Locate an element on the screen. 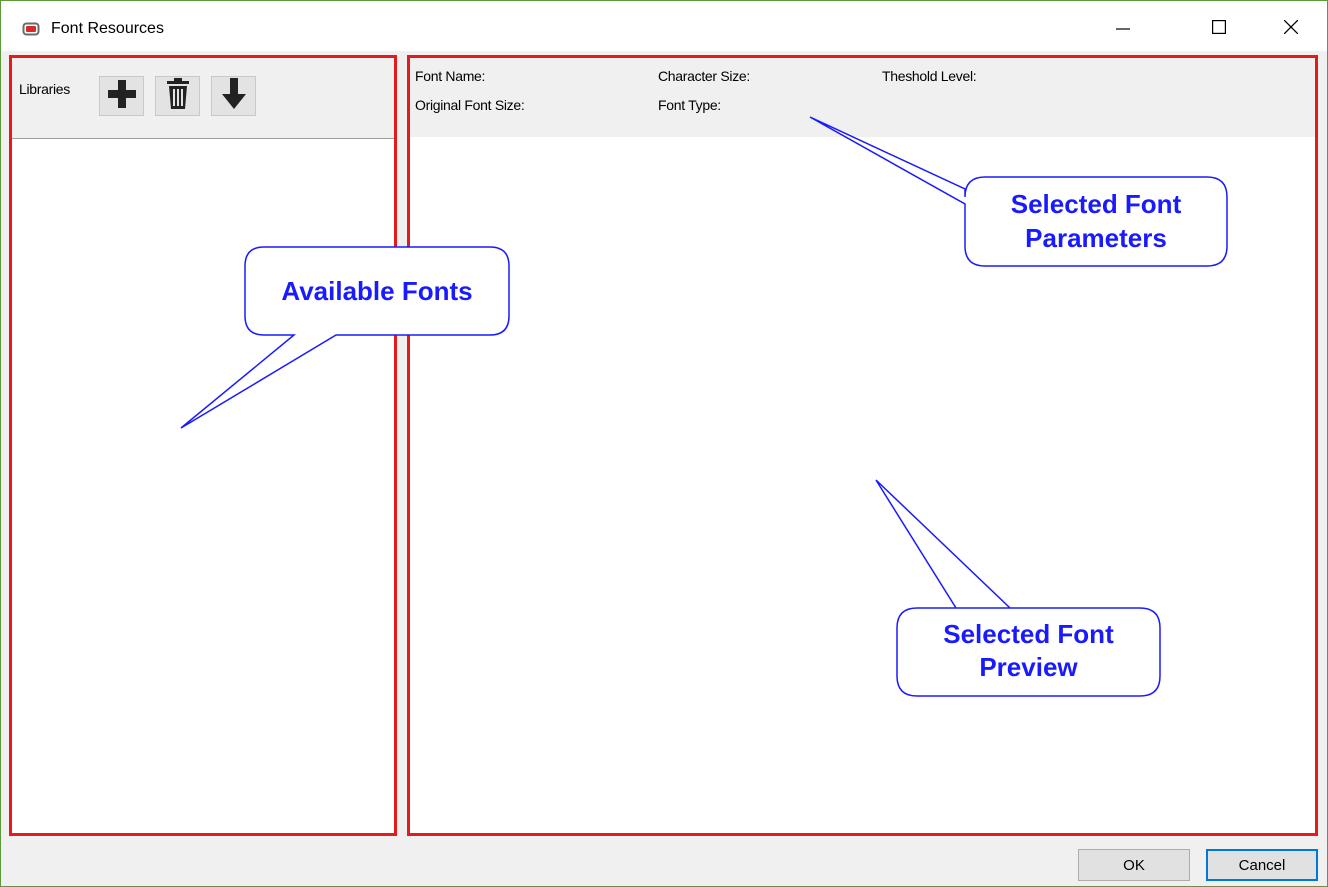 The height and width of the screenshot is (887, 1328). trash-icon is located at coordinates (178, 96).